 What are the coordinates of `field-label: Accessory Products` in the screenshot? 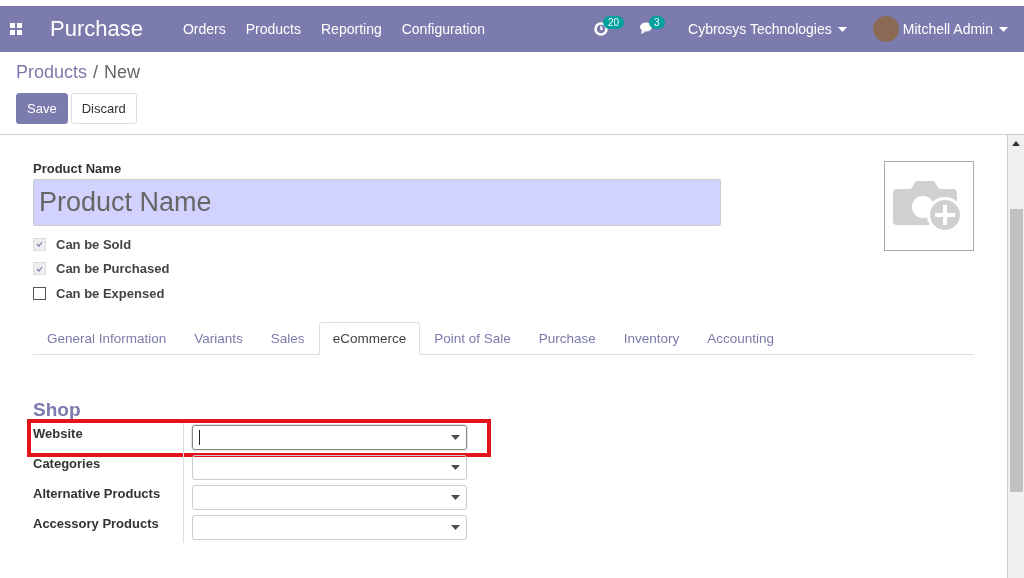 It's located at (96, 522).